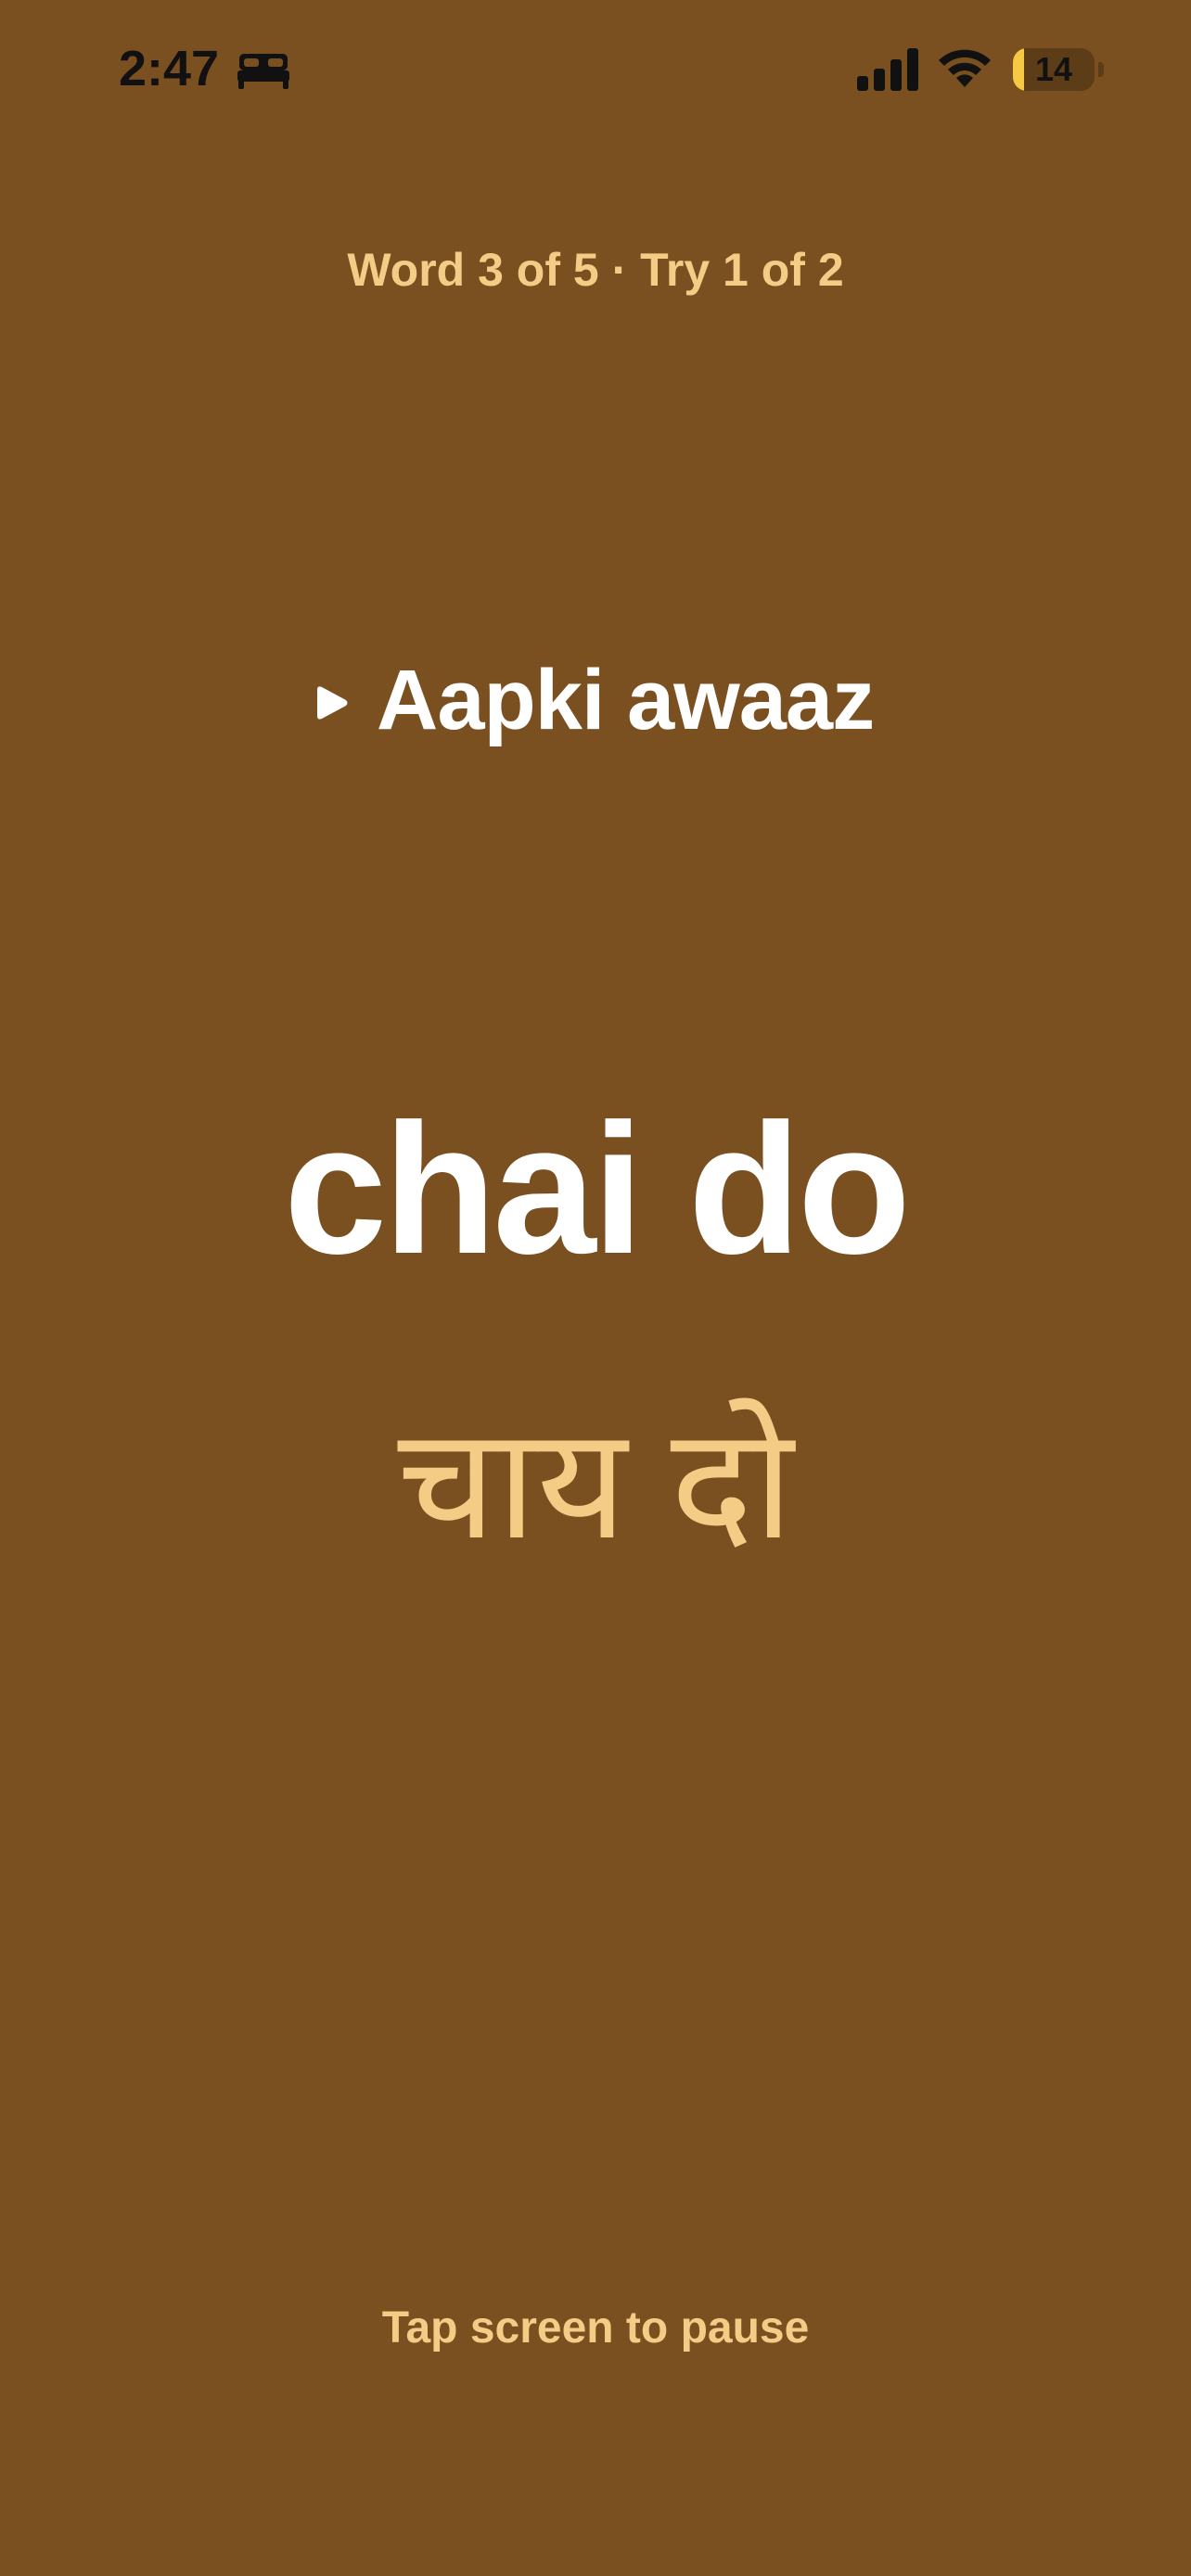 This screenshot has height=2576, width=1191. I want to click on battery-level: 14, so click(1053, 69).